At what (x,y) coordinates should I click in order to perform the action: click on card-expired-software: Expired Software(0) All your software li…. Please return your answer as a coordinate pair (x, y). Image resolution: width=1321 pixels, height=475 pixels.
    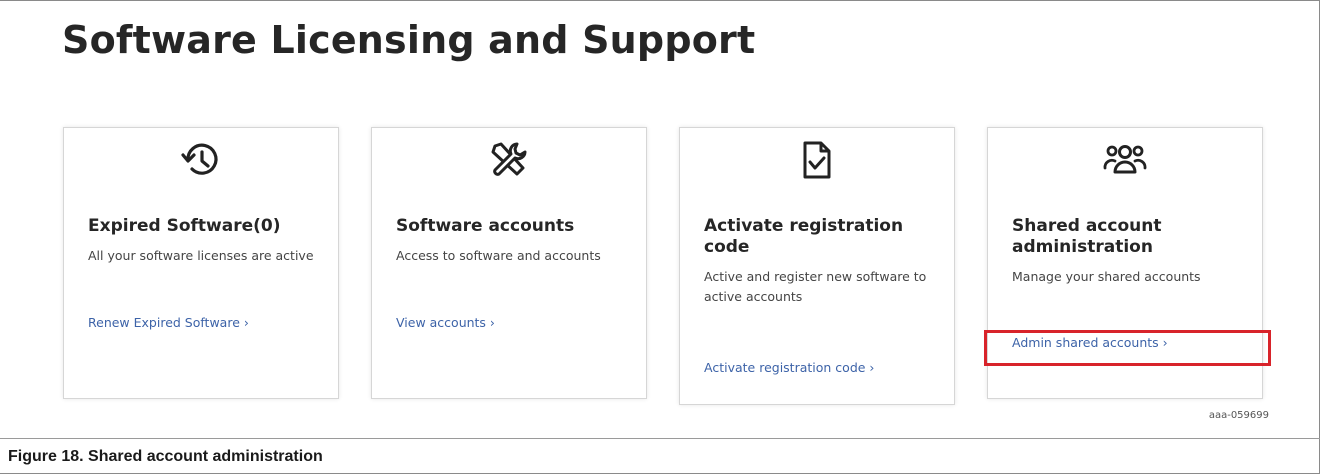
    Looking at the image, I should click on (201, 263).